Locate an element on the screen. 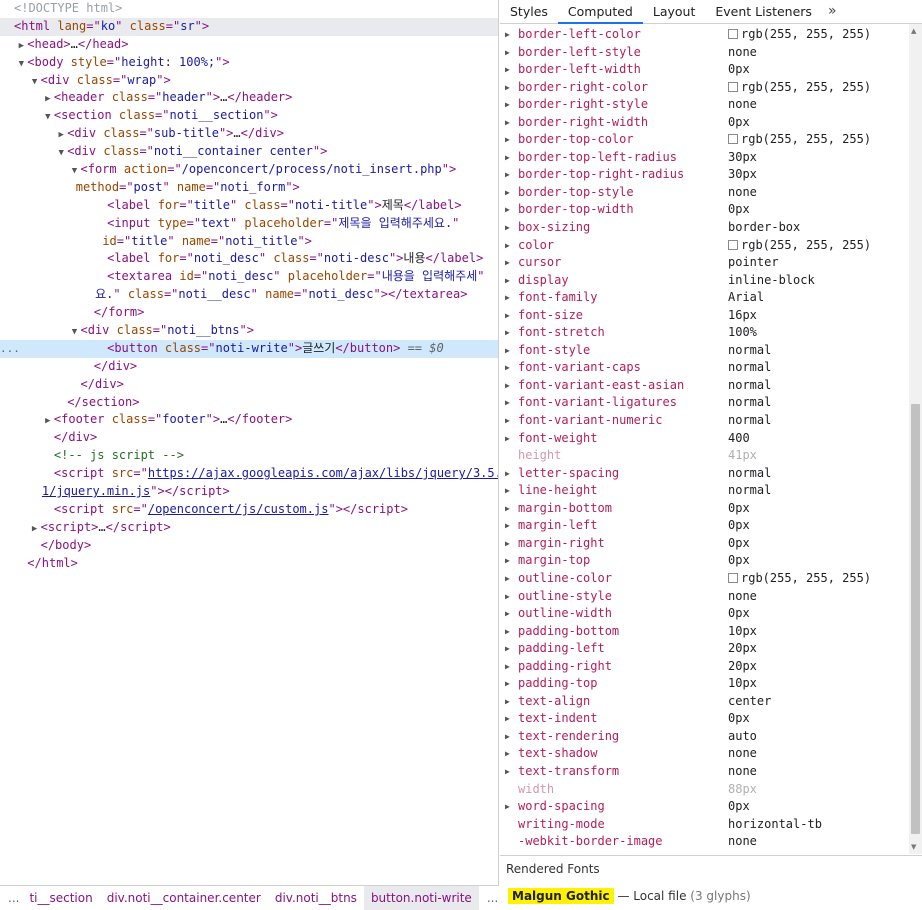 The width and height of the screenshot is (922, 910). dom-node-row: ▶<!-- js script --> is located at coordinates (249, 456).